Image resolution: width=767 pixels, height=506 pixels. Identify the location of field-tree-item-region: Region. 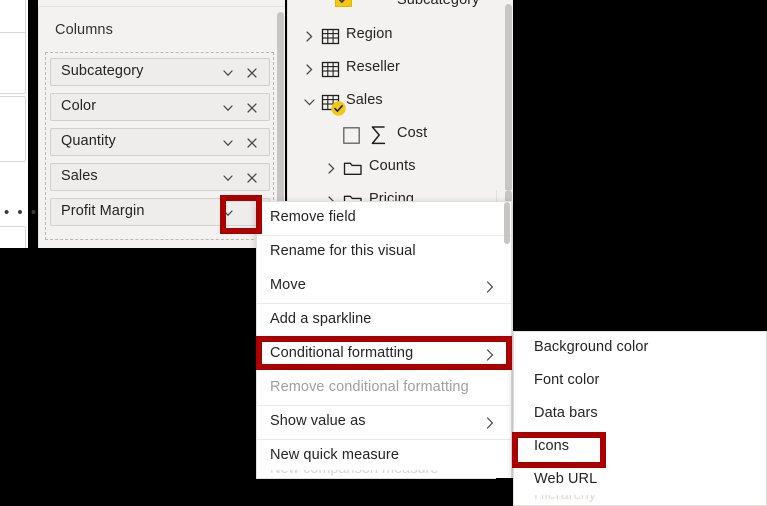
(395, 37).